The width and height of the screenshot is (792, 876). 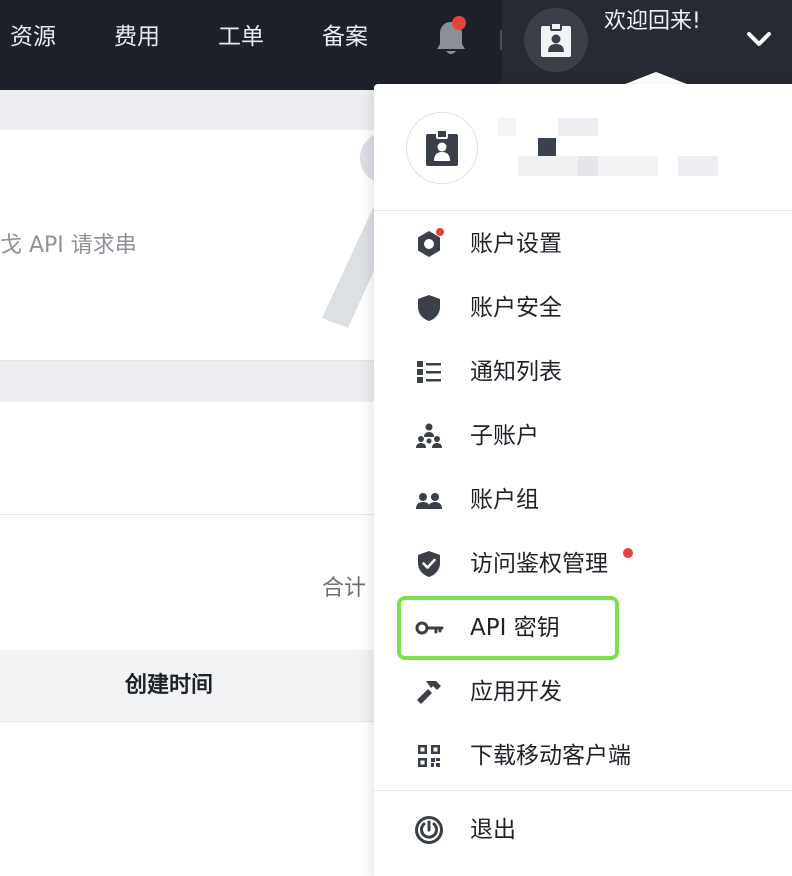 What do you see at coordinates (628, 553) in the screenshot?
I see `access-control-badge-dot` at bounding box center [628, 553].